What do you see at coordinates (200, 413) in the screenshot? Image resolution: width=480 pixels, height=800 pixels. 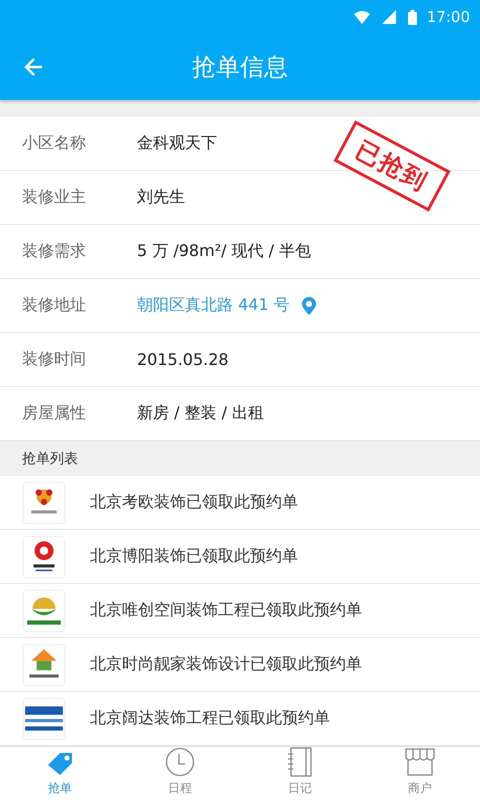 I see `field-value: 新房 / 整装 / 出租` at bounding box center [200, 413].